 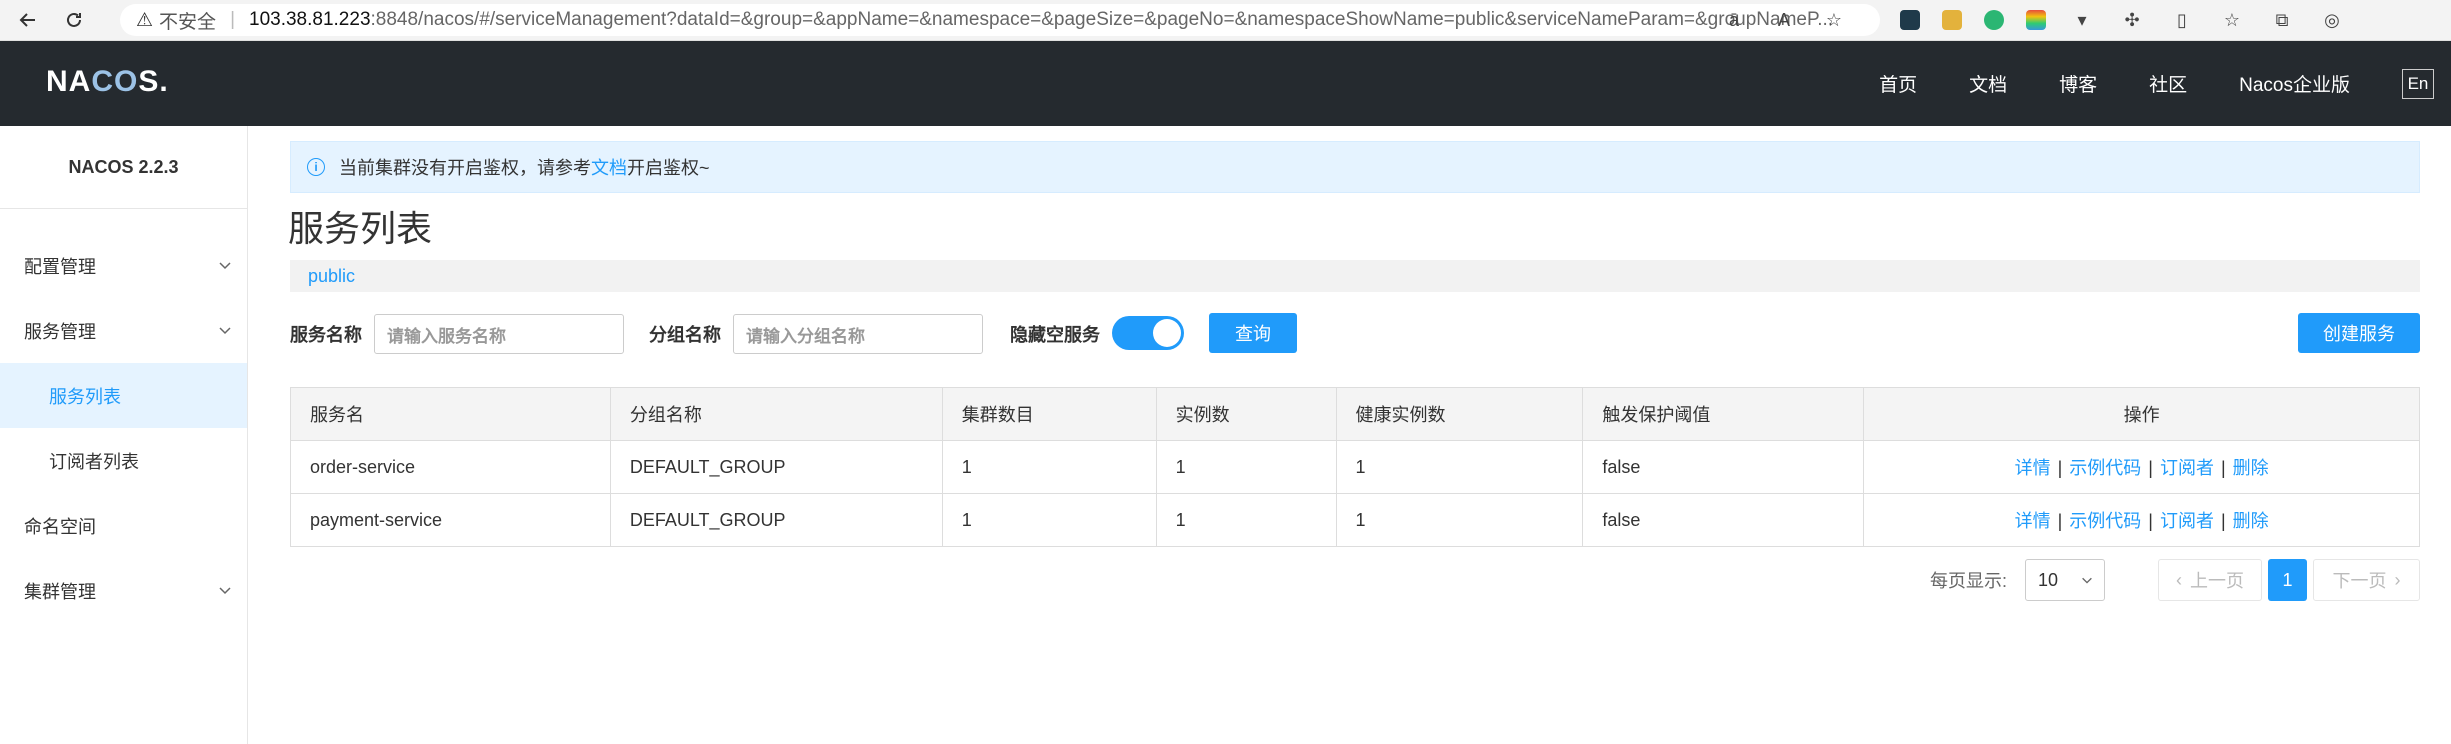 I want to click on read-aloud-icon: A, so click(x=1784, y=20).